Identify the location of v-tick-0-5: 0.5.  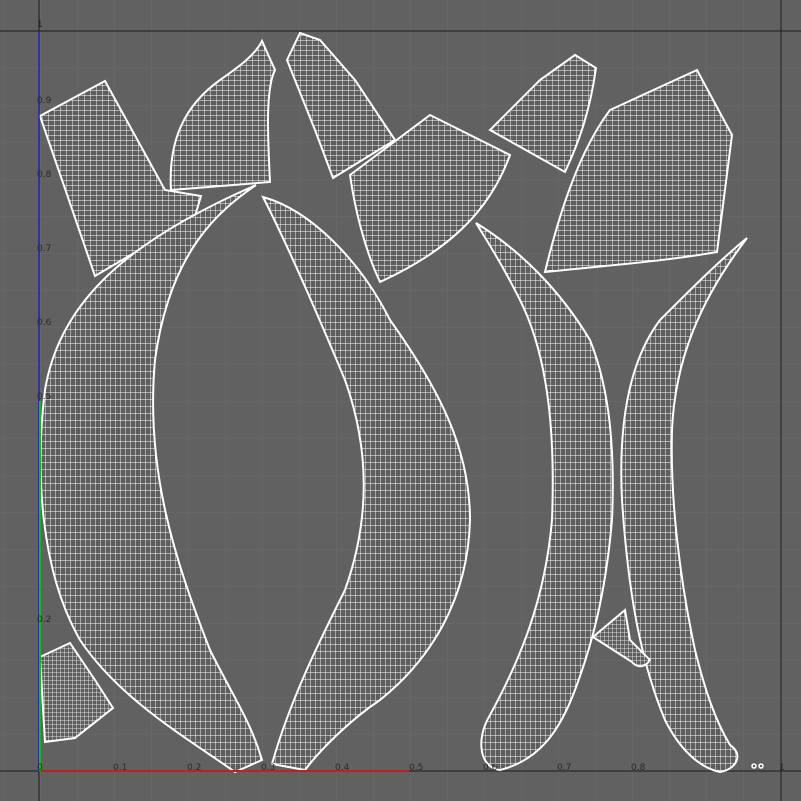
(44, 397).